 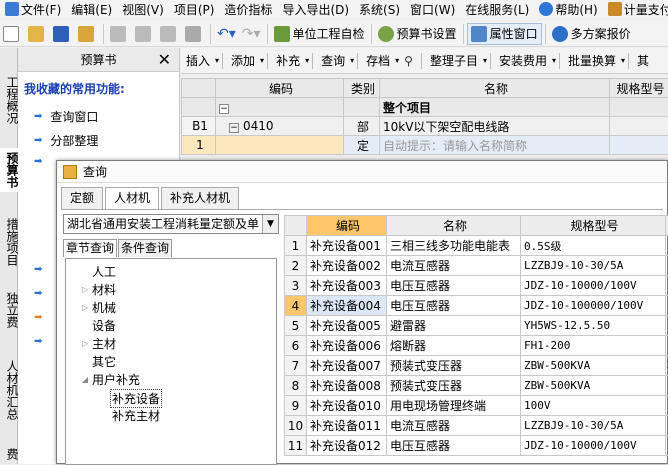 I want to click on tree-node-main-material: ▷主材, so click(x=98, y=343).